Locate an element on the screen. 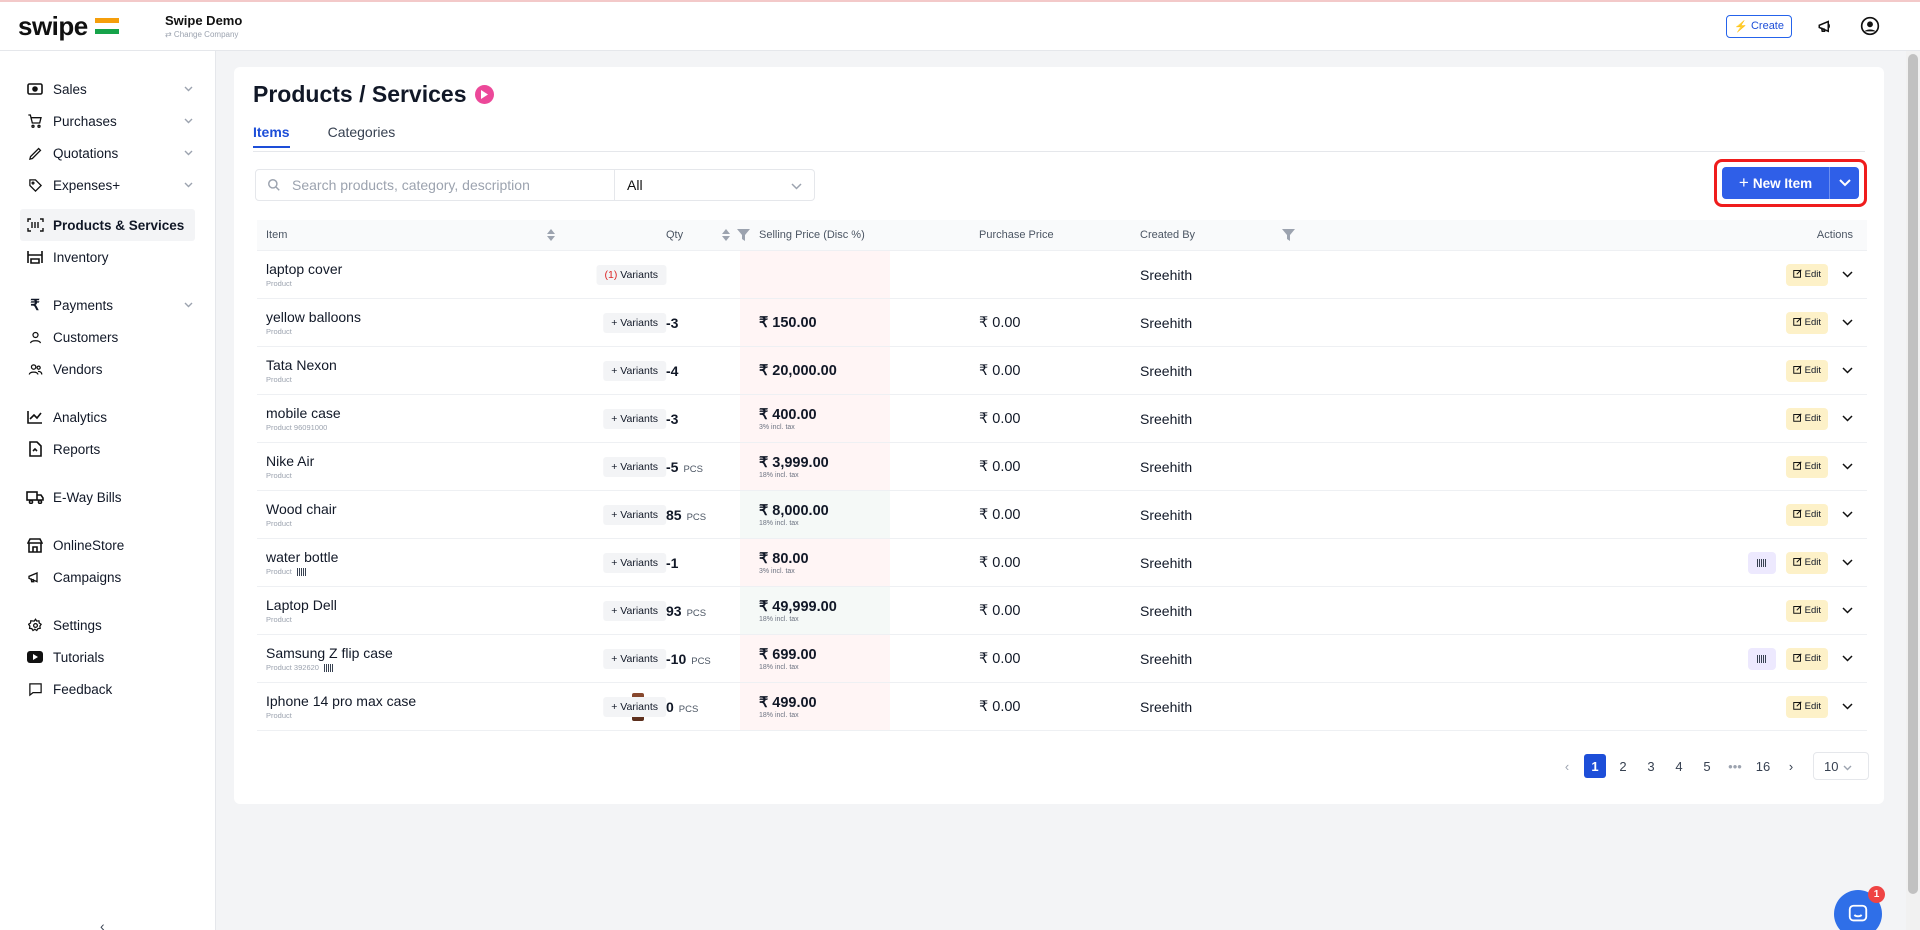  item-name: mobile case is located at coordinates (303, 413).